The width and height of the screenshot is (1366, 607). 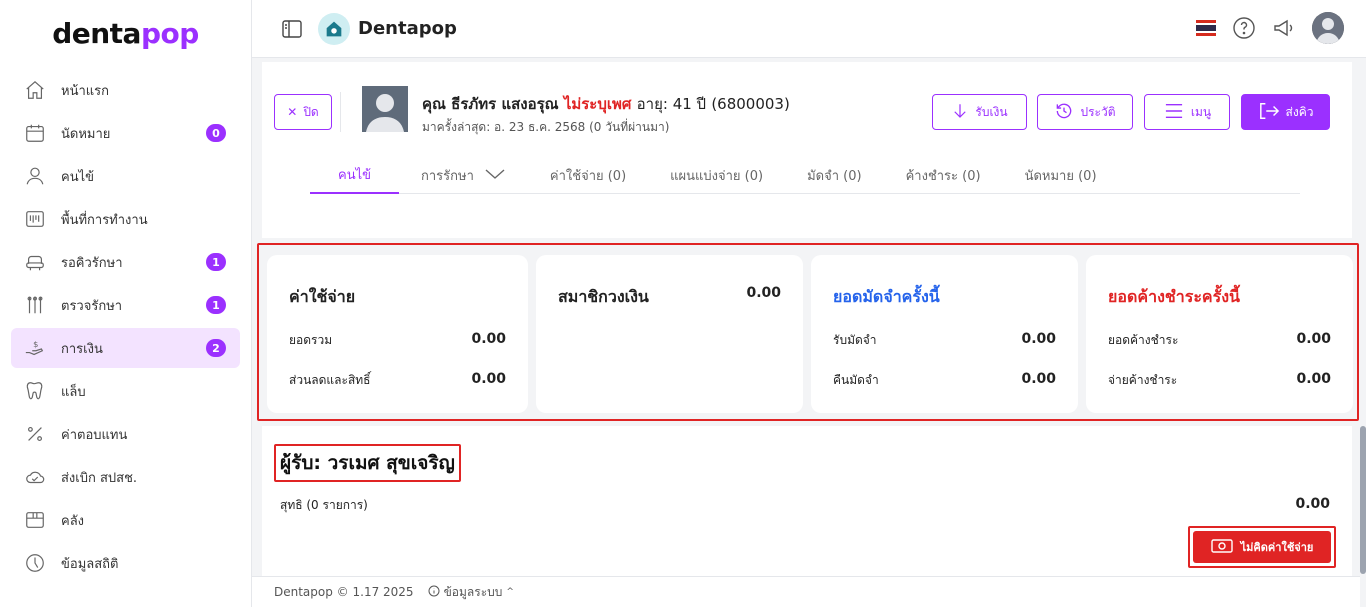 What do you see at coordinates (944, 380) in the screenshot?
I see `refund-deposit-row: คืนมัดจำ 0.00` at bounding box center [944, 380].